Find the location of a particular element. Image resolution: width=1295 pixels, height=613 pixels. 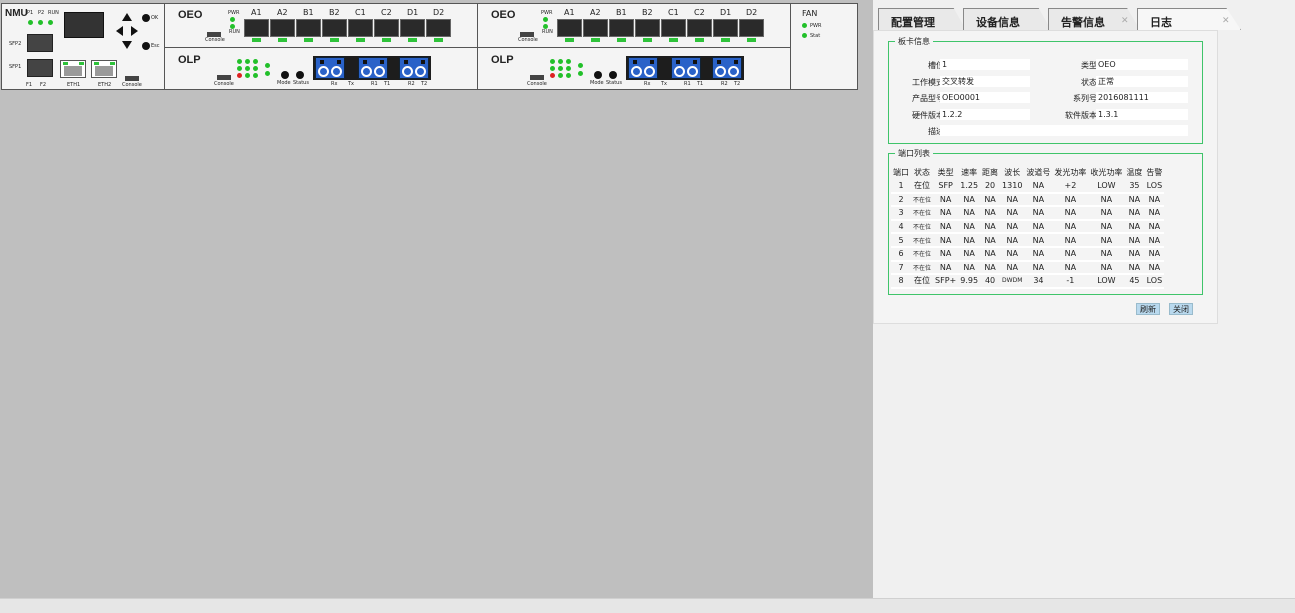

olp-console-label: Console is located at coordinates (537, 84).